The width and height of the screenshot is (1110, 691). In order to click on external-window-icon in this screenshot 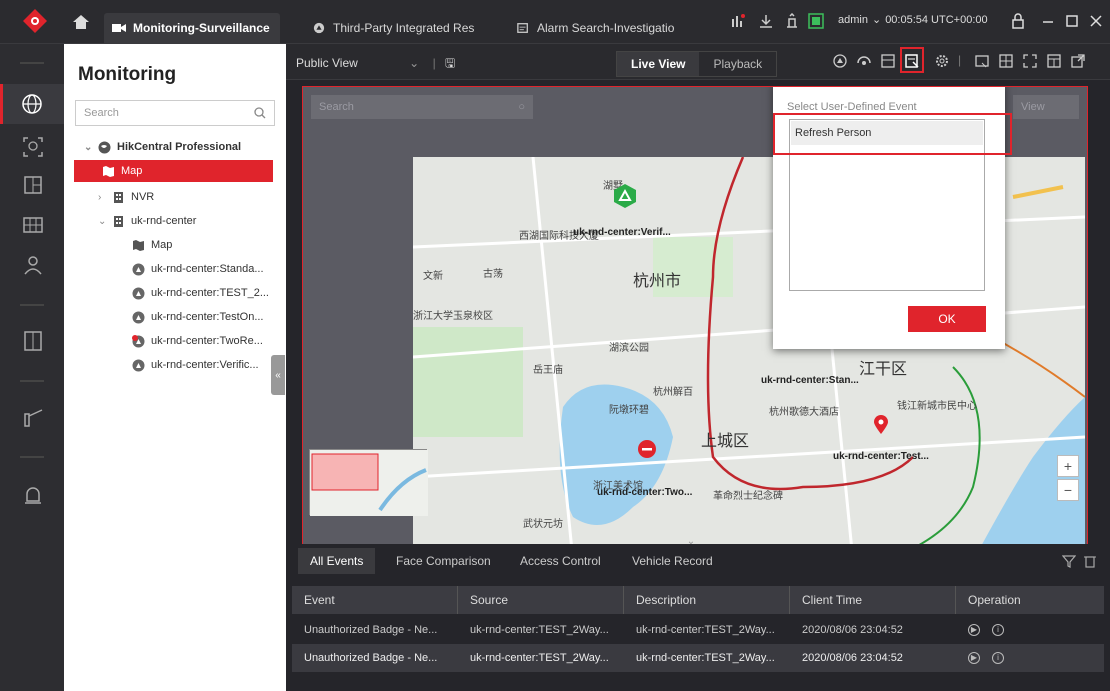, I will do `click(1078, 61)`.